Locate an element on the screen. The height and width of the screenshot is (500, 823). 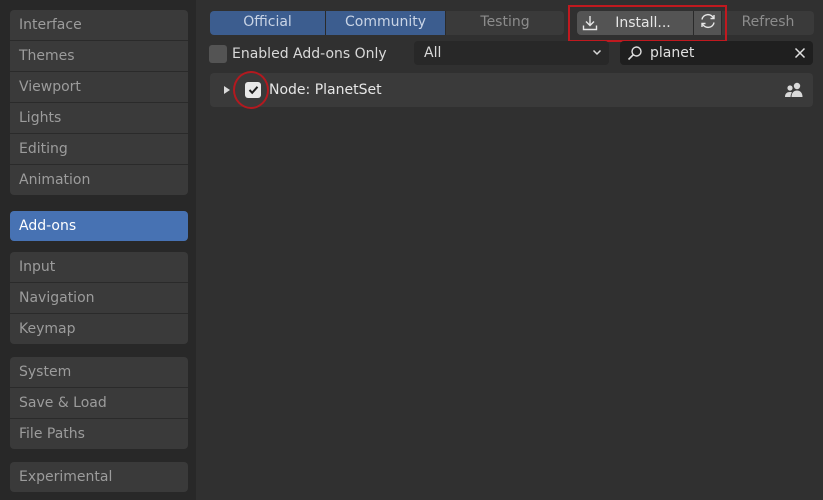
sidebar-item-experimental: Experimental is located at coordinates (99, 477).